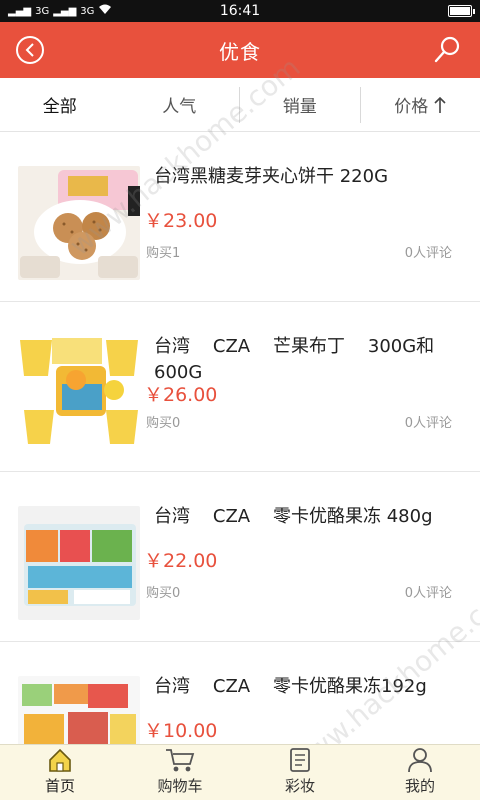 The height and width of the screenshot is (800, 480). I want to click on nav-label: 首页, so click(59, 786).